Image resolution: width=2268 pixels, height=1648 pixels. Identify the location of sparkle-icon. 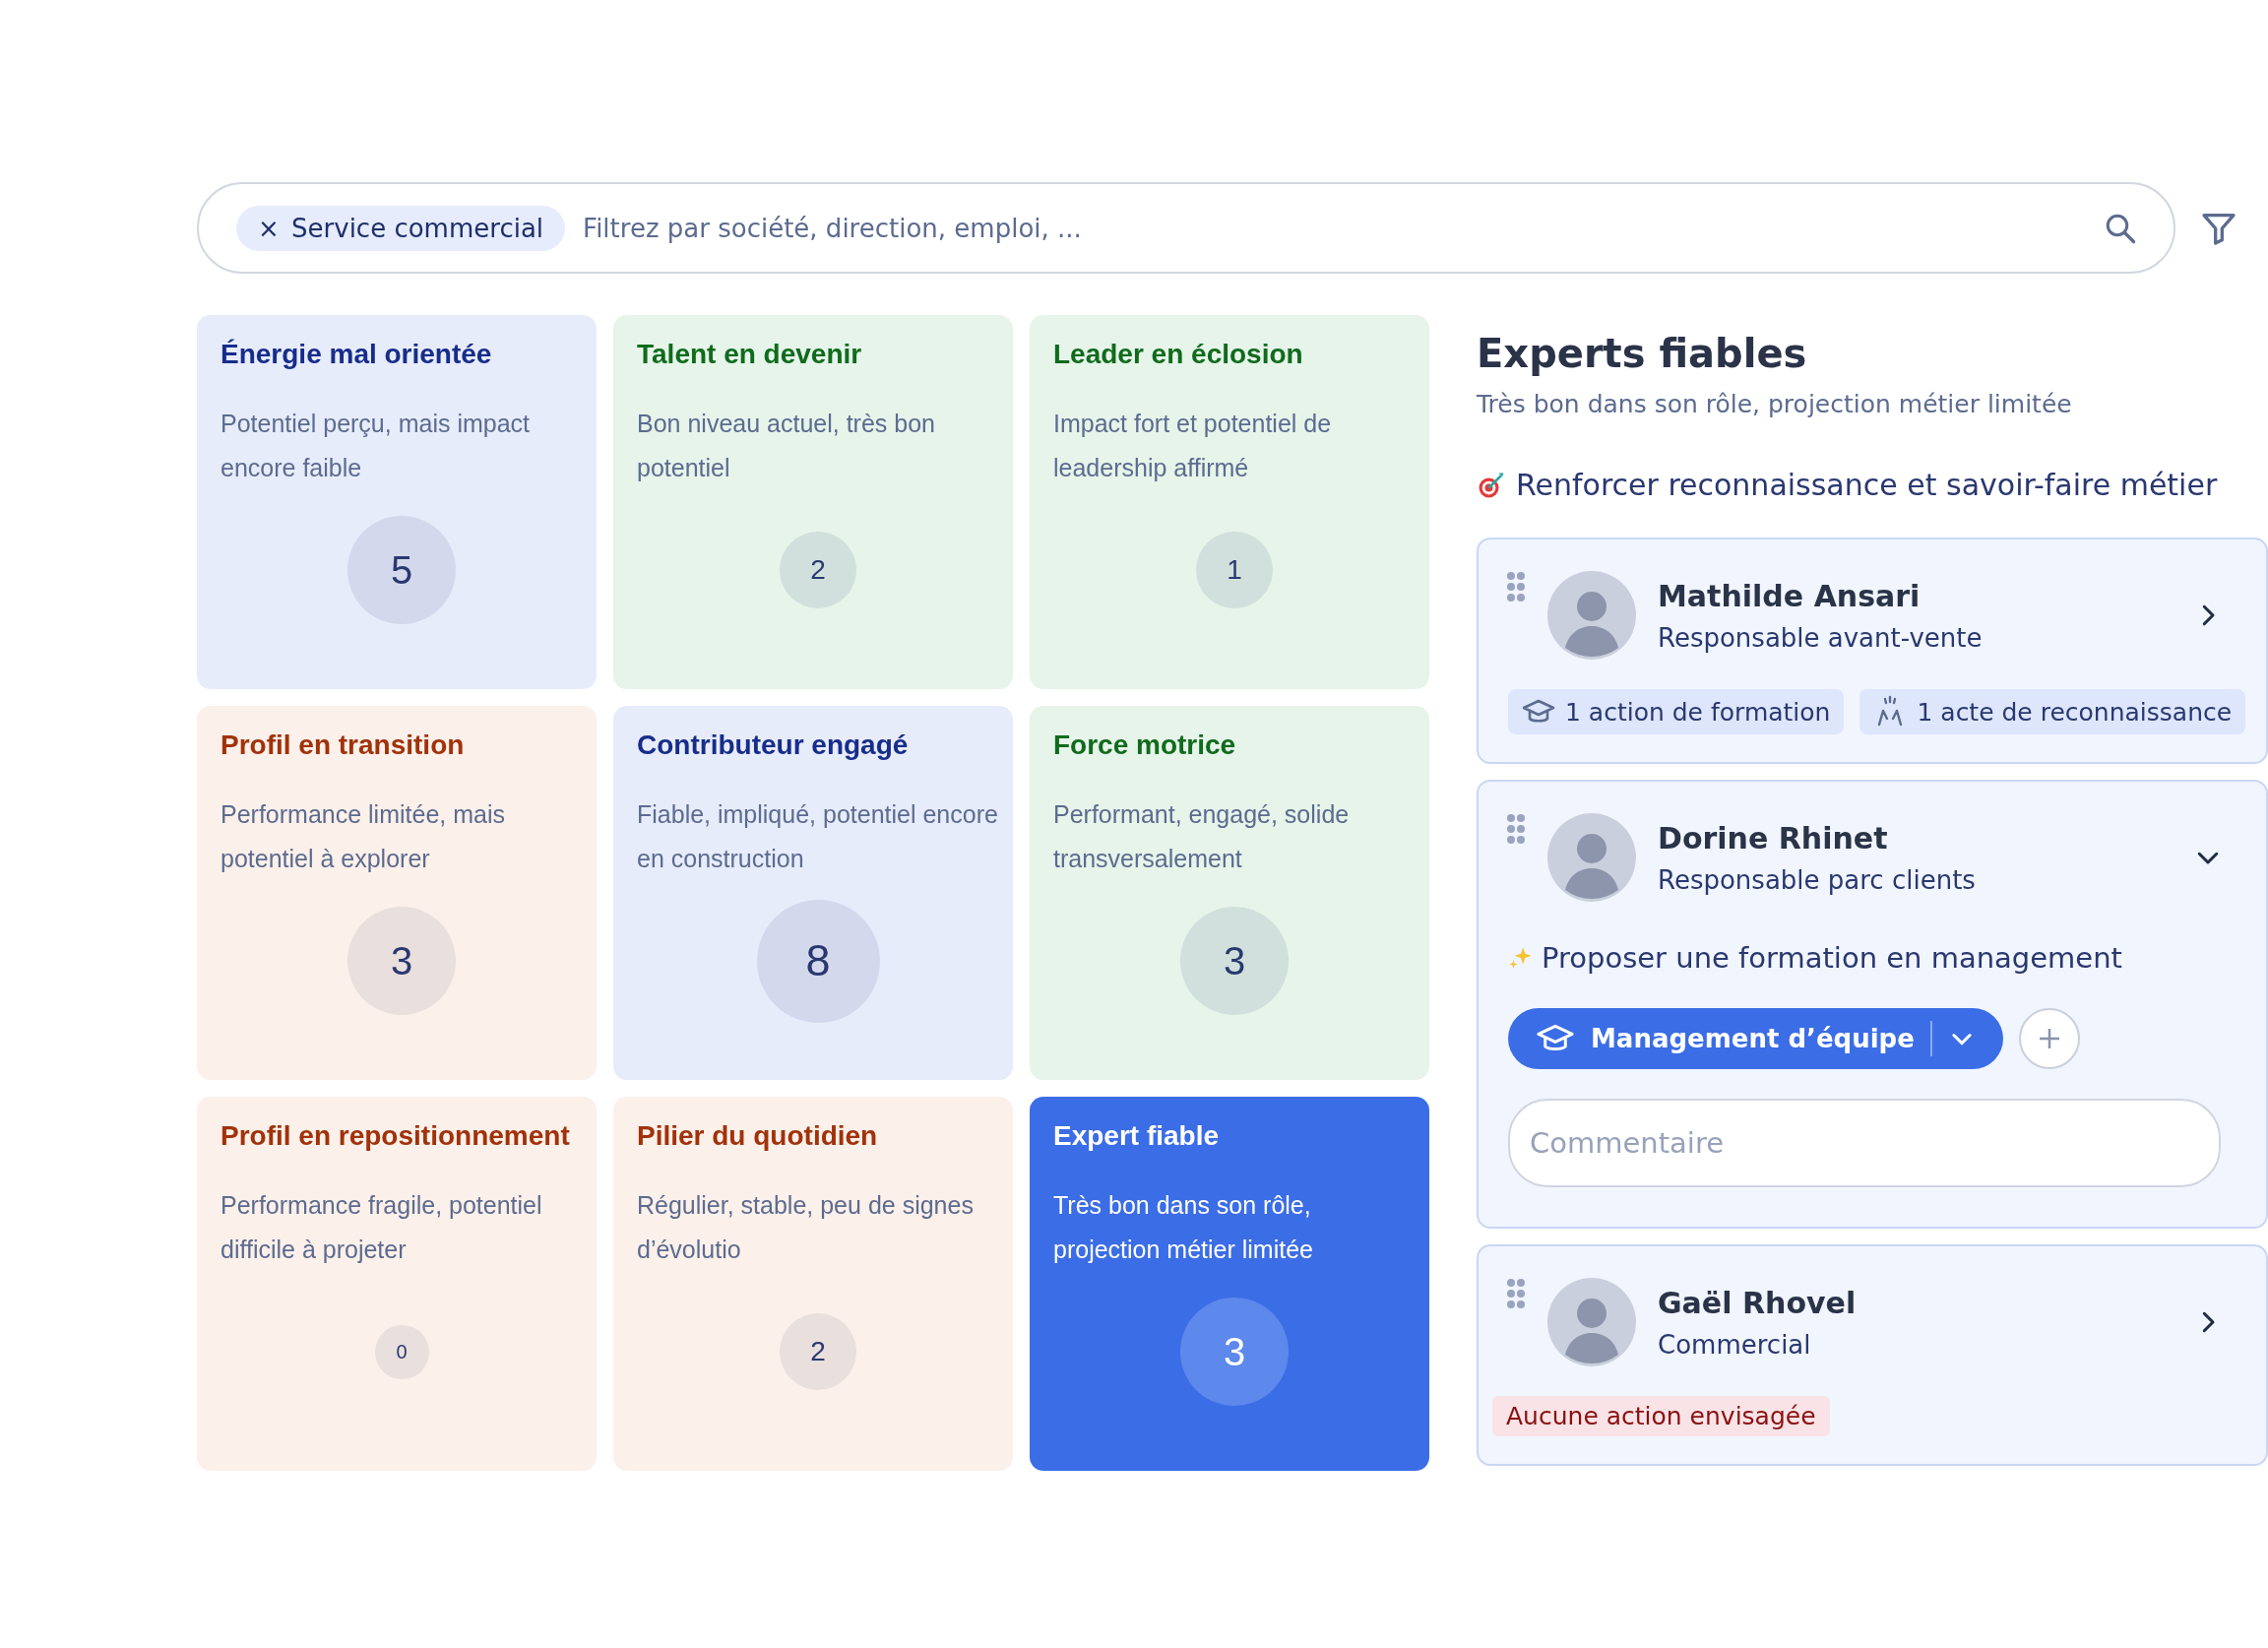
(1521, 958).